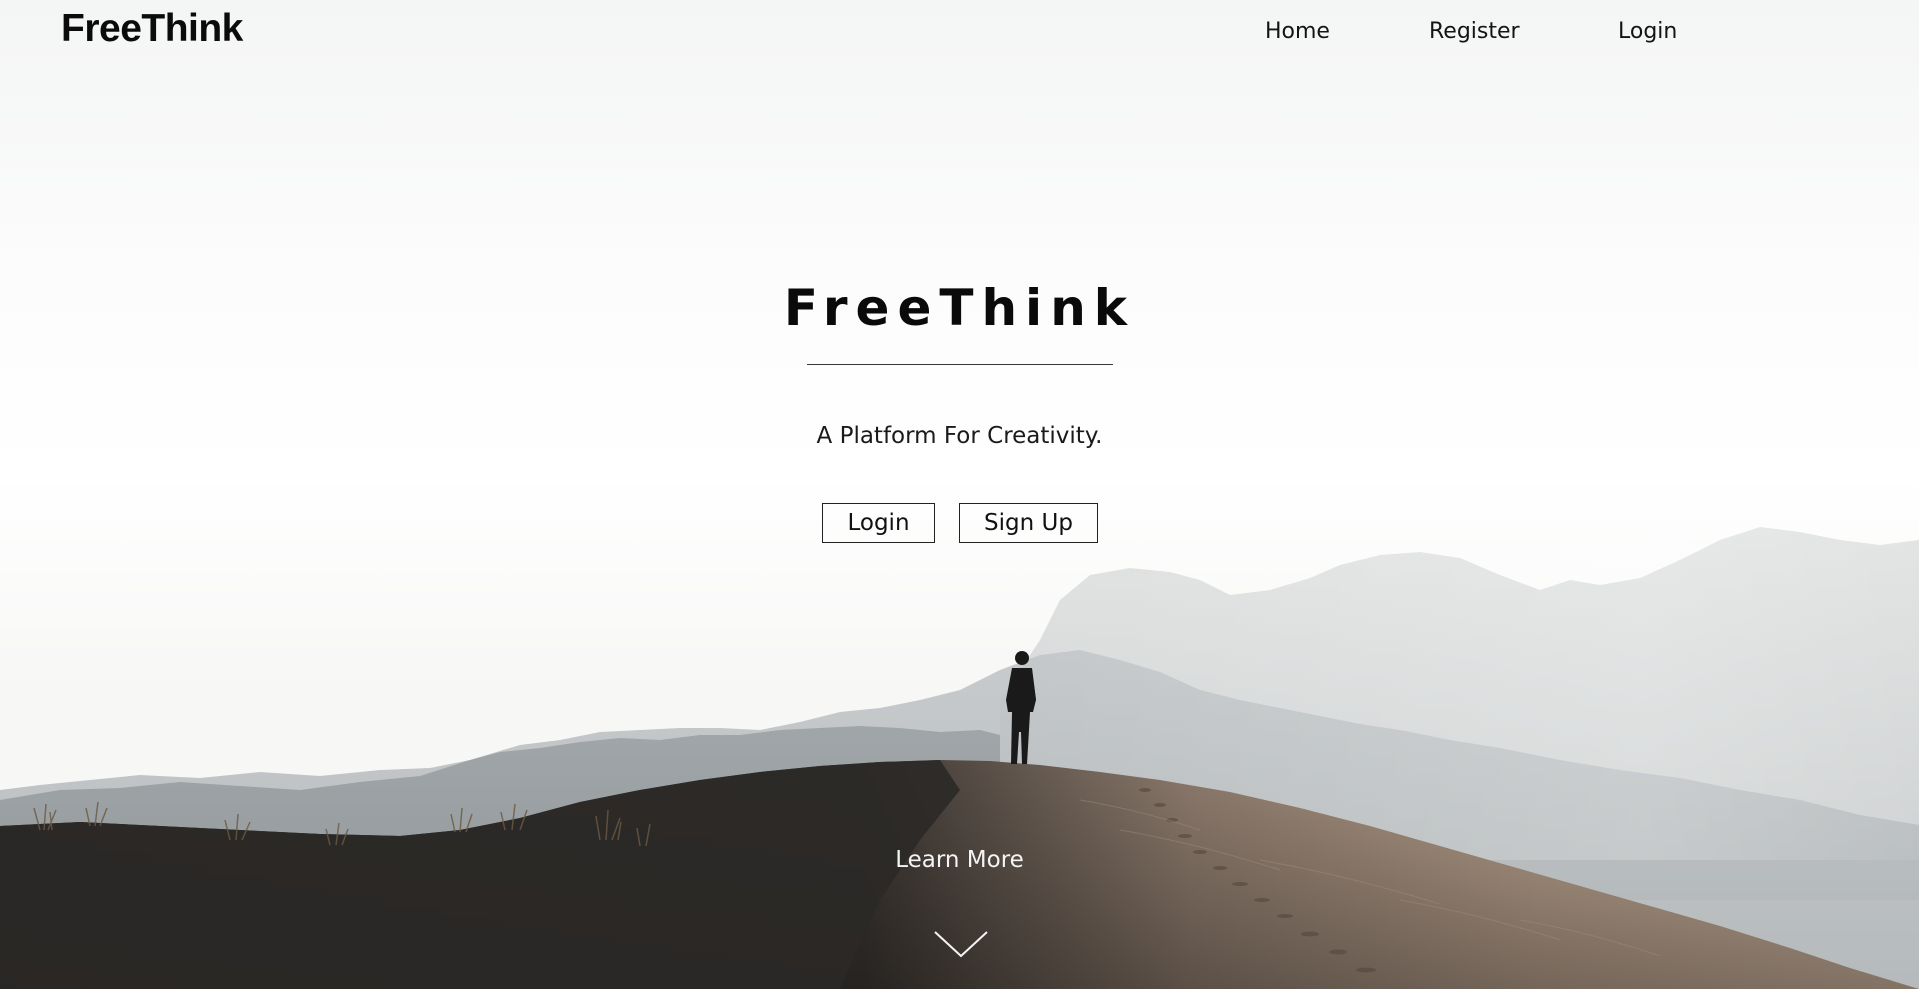 The height and width of the screenshot is (989, 1919). What do you see at coordinates (1647, 32) in the screenshot?
I see `nav-login-link: Login` at bounding box center [1647, 32].